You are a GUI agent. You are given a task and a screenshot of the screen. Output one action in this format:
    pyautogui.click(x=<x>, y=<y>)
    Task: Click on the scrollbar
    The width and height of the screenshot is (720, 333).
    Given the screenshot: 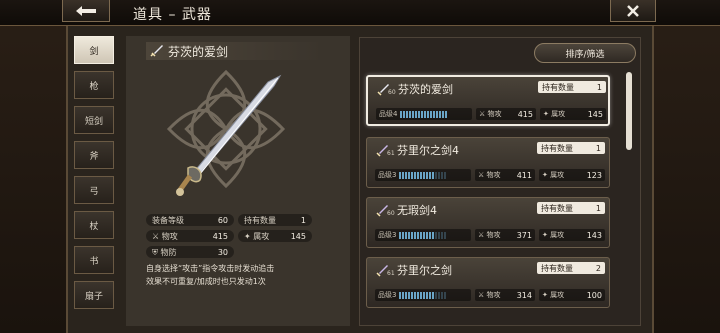 What is the action you would take?
    pyautogui.click(x=629, y=111)
    